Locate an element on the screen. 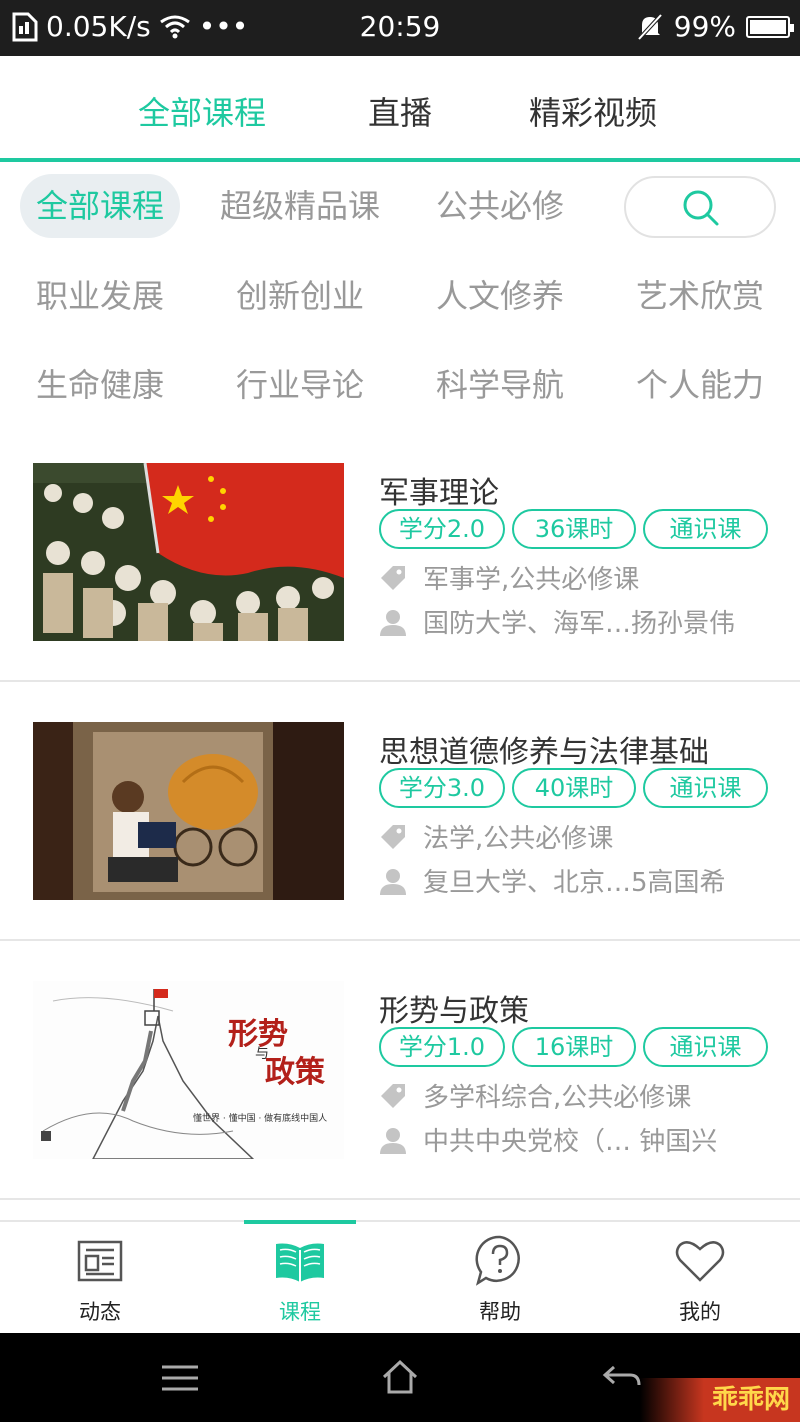  nav-label-help: 帮助 is located at coordinates (500, 1312).